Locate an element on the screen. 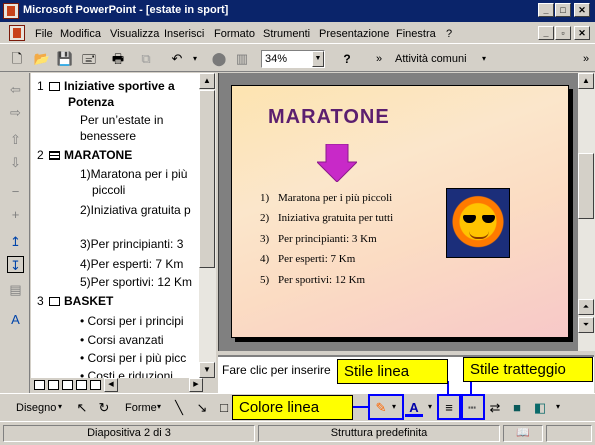  open-icon: 📂 is located at coordinates (42, 59).